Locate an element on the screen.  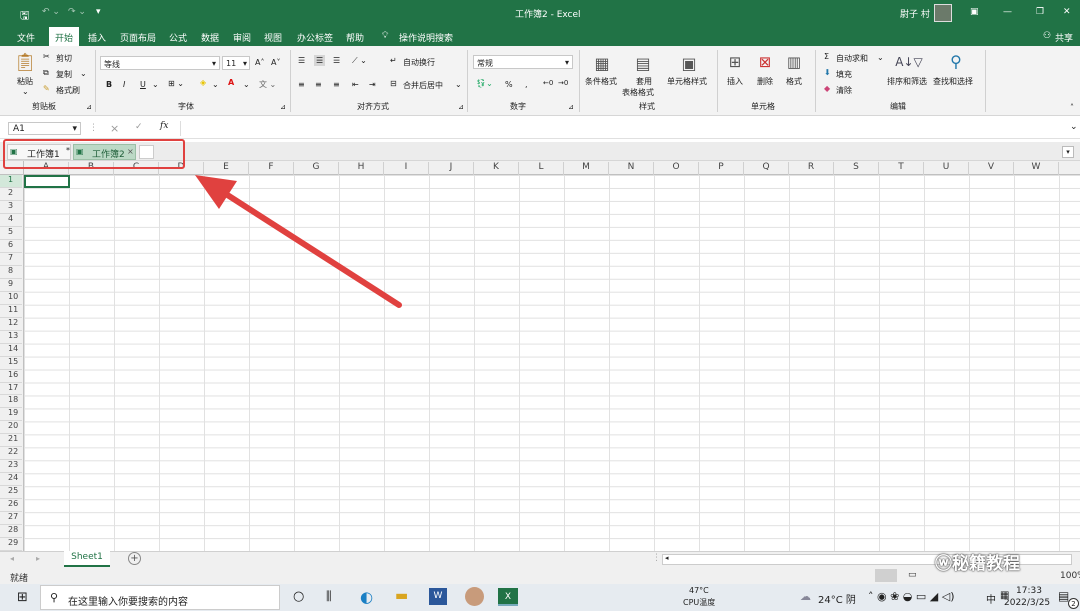
cell-style-icon: ▣ is located at coordinates (689, 63).